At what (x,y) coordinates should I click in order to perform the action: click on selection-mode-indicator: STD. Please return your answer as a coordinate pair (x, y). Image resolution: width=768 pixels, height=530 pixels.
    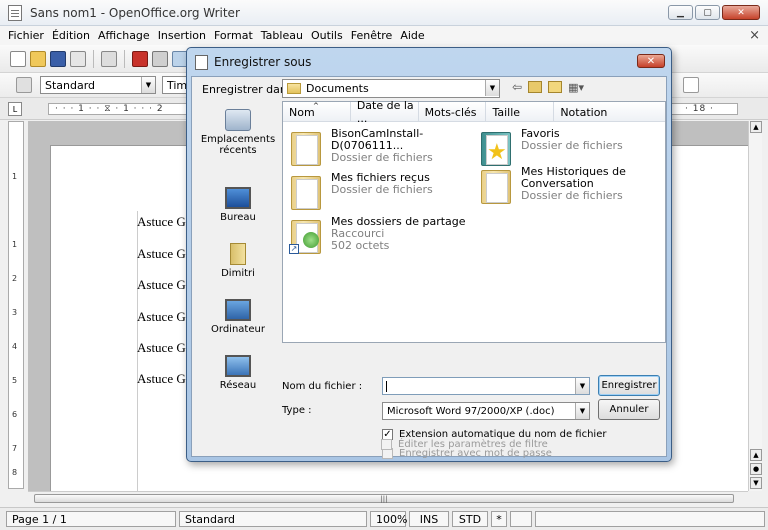
    Looking at the image, I should click on (470, 519).